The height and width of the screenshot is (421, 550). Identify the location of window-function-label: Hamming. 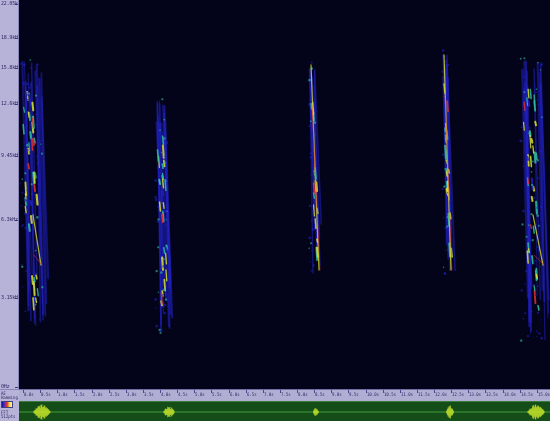
(9, 397).